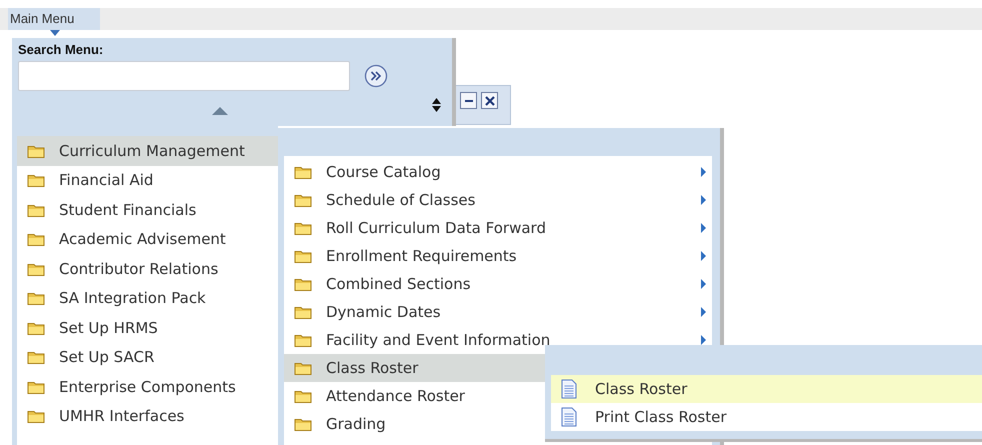 This screenshot has height=445, width=982. I want to click on search-label: Search Menu:, so click(61, 49).